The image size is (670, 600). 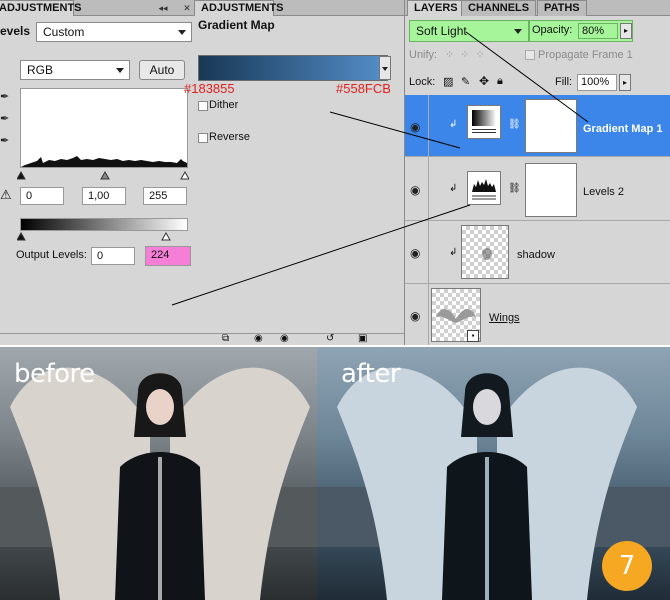 I want to click on after-label: after, so click(x=371, y=374).